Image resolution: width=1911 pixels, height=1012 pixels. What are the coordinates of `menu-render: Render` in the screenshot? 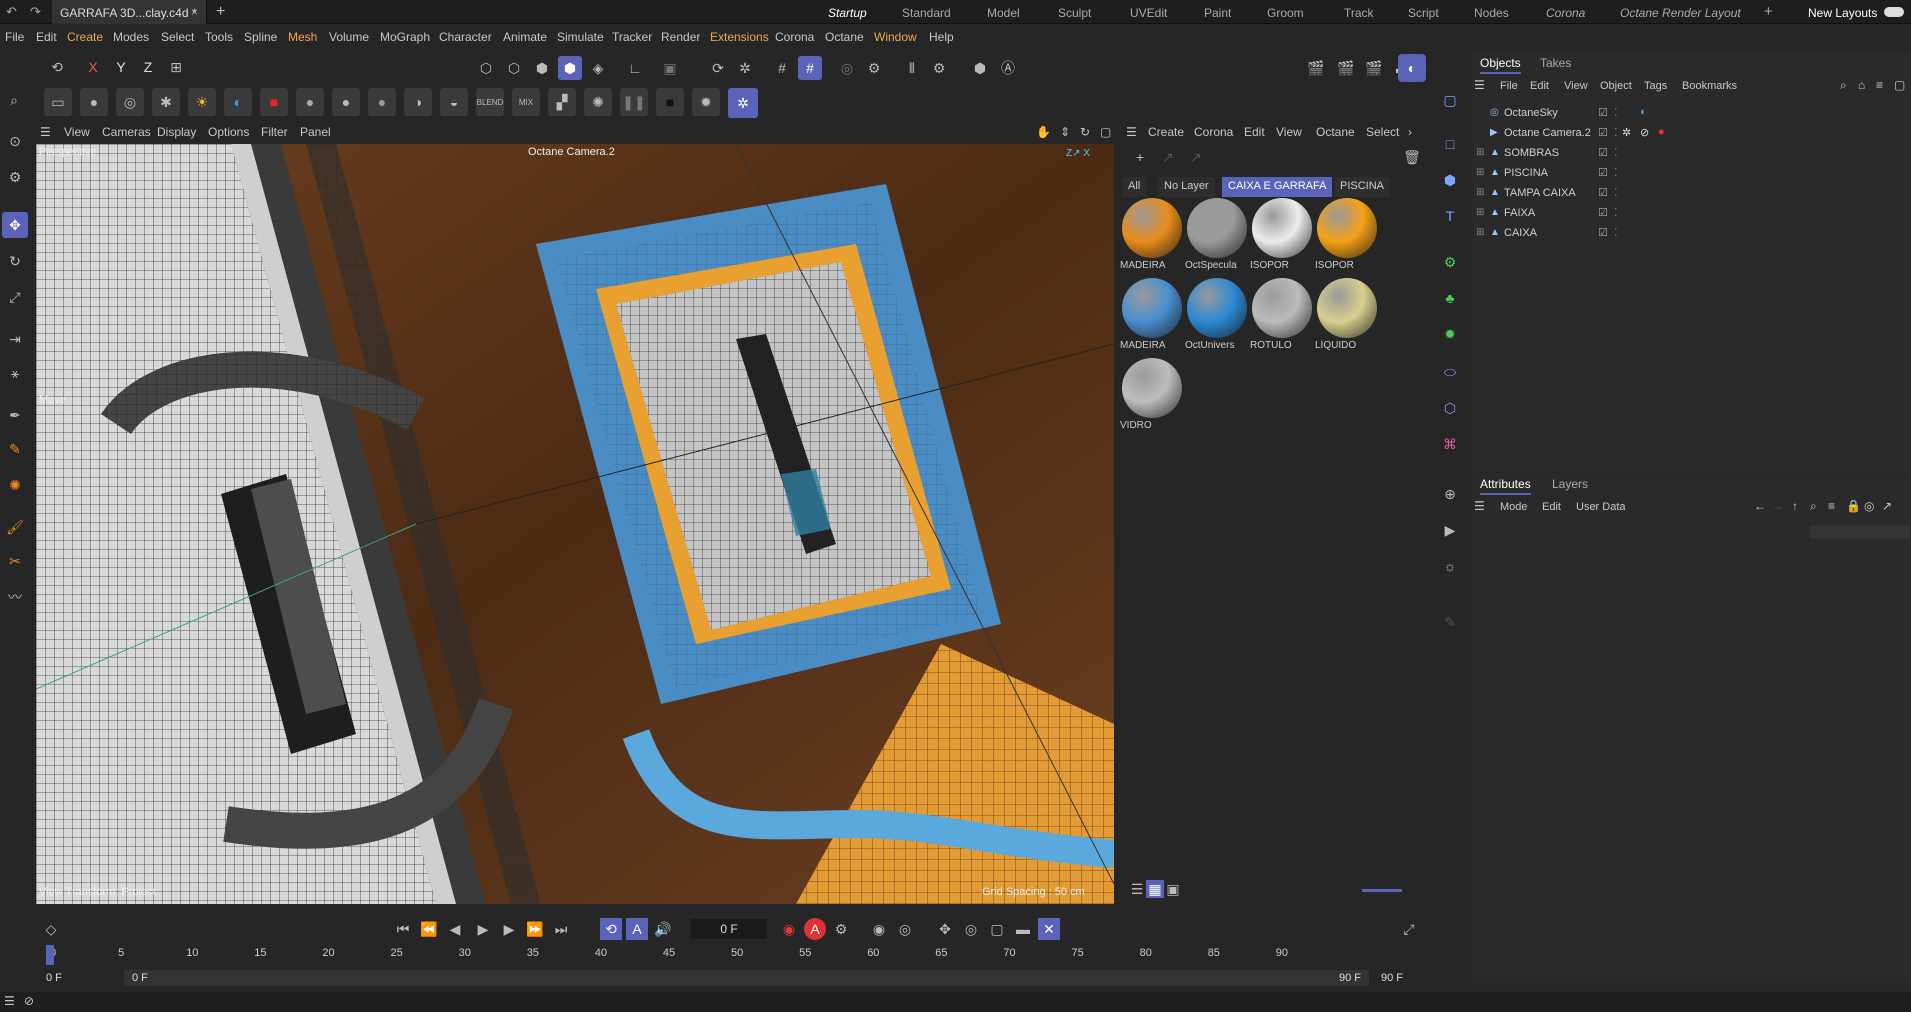 It's located at (680, 37).